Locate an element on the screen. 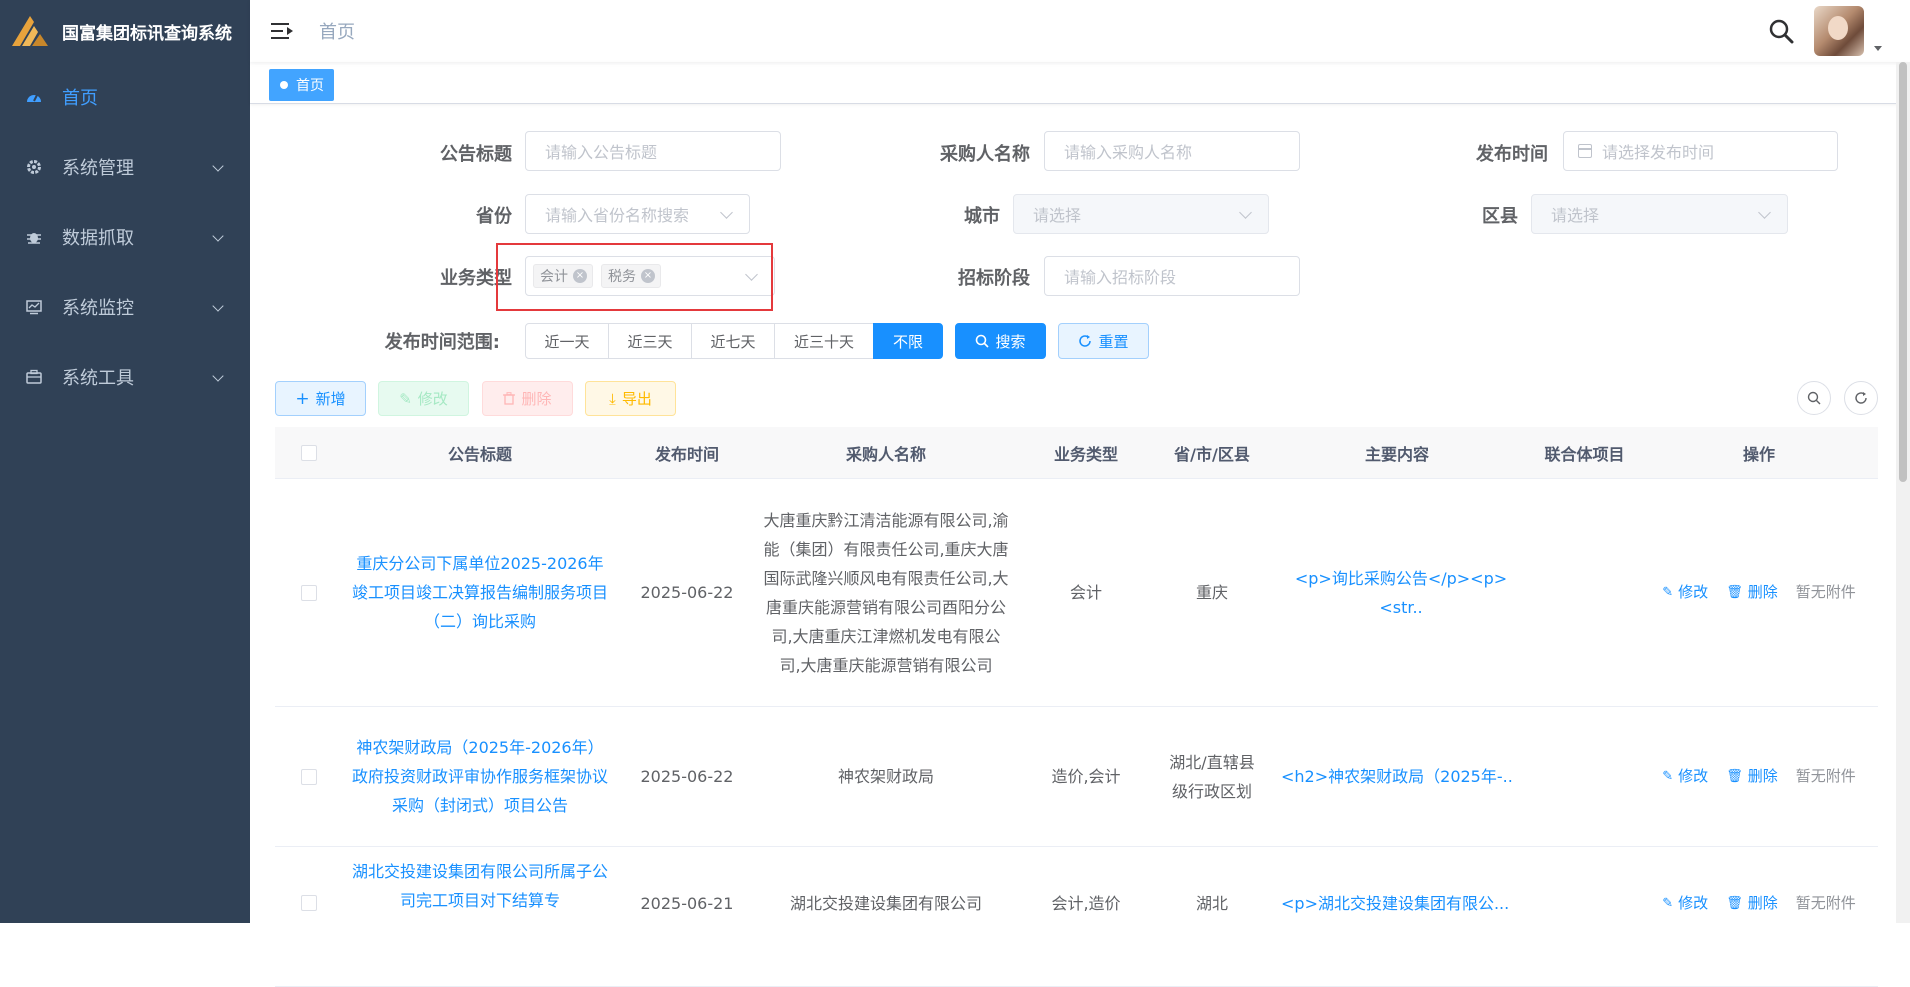 The image size is (1910, 987). avatar is located at coordinates (1839, 31).